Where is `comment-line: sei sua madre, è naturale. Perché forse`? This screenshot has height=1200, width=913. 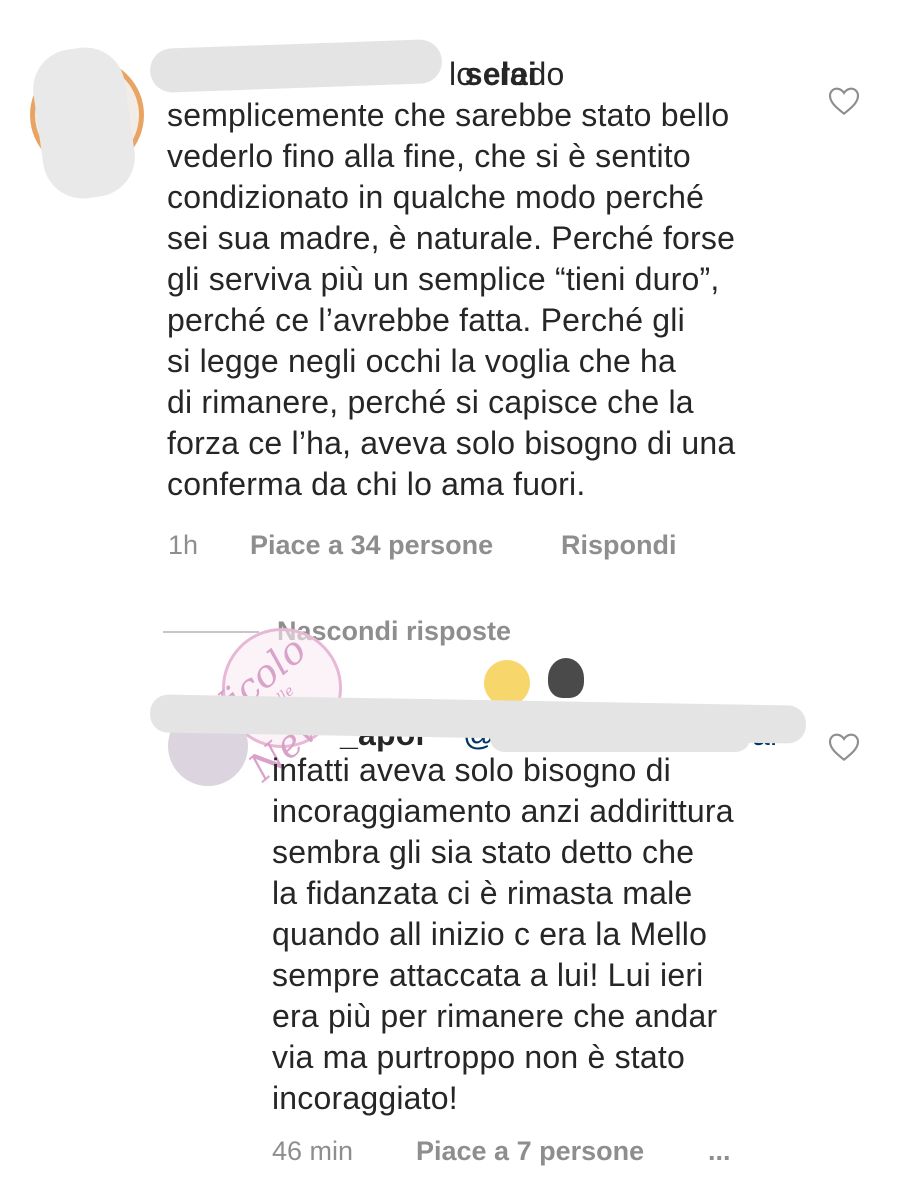
comment-line: sei sua madre, è naturale. Perché forse is located at coordinates (451, 238).